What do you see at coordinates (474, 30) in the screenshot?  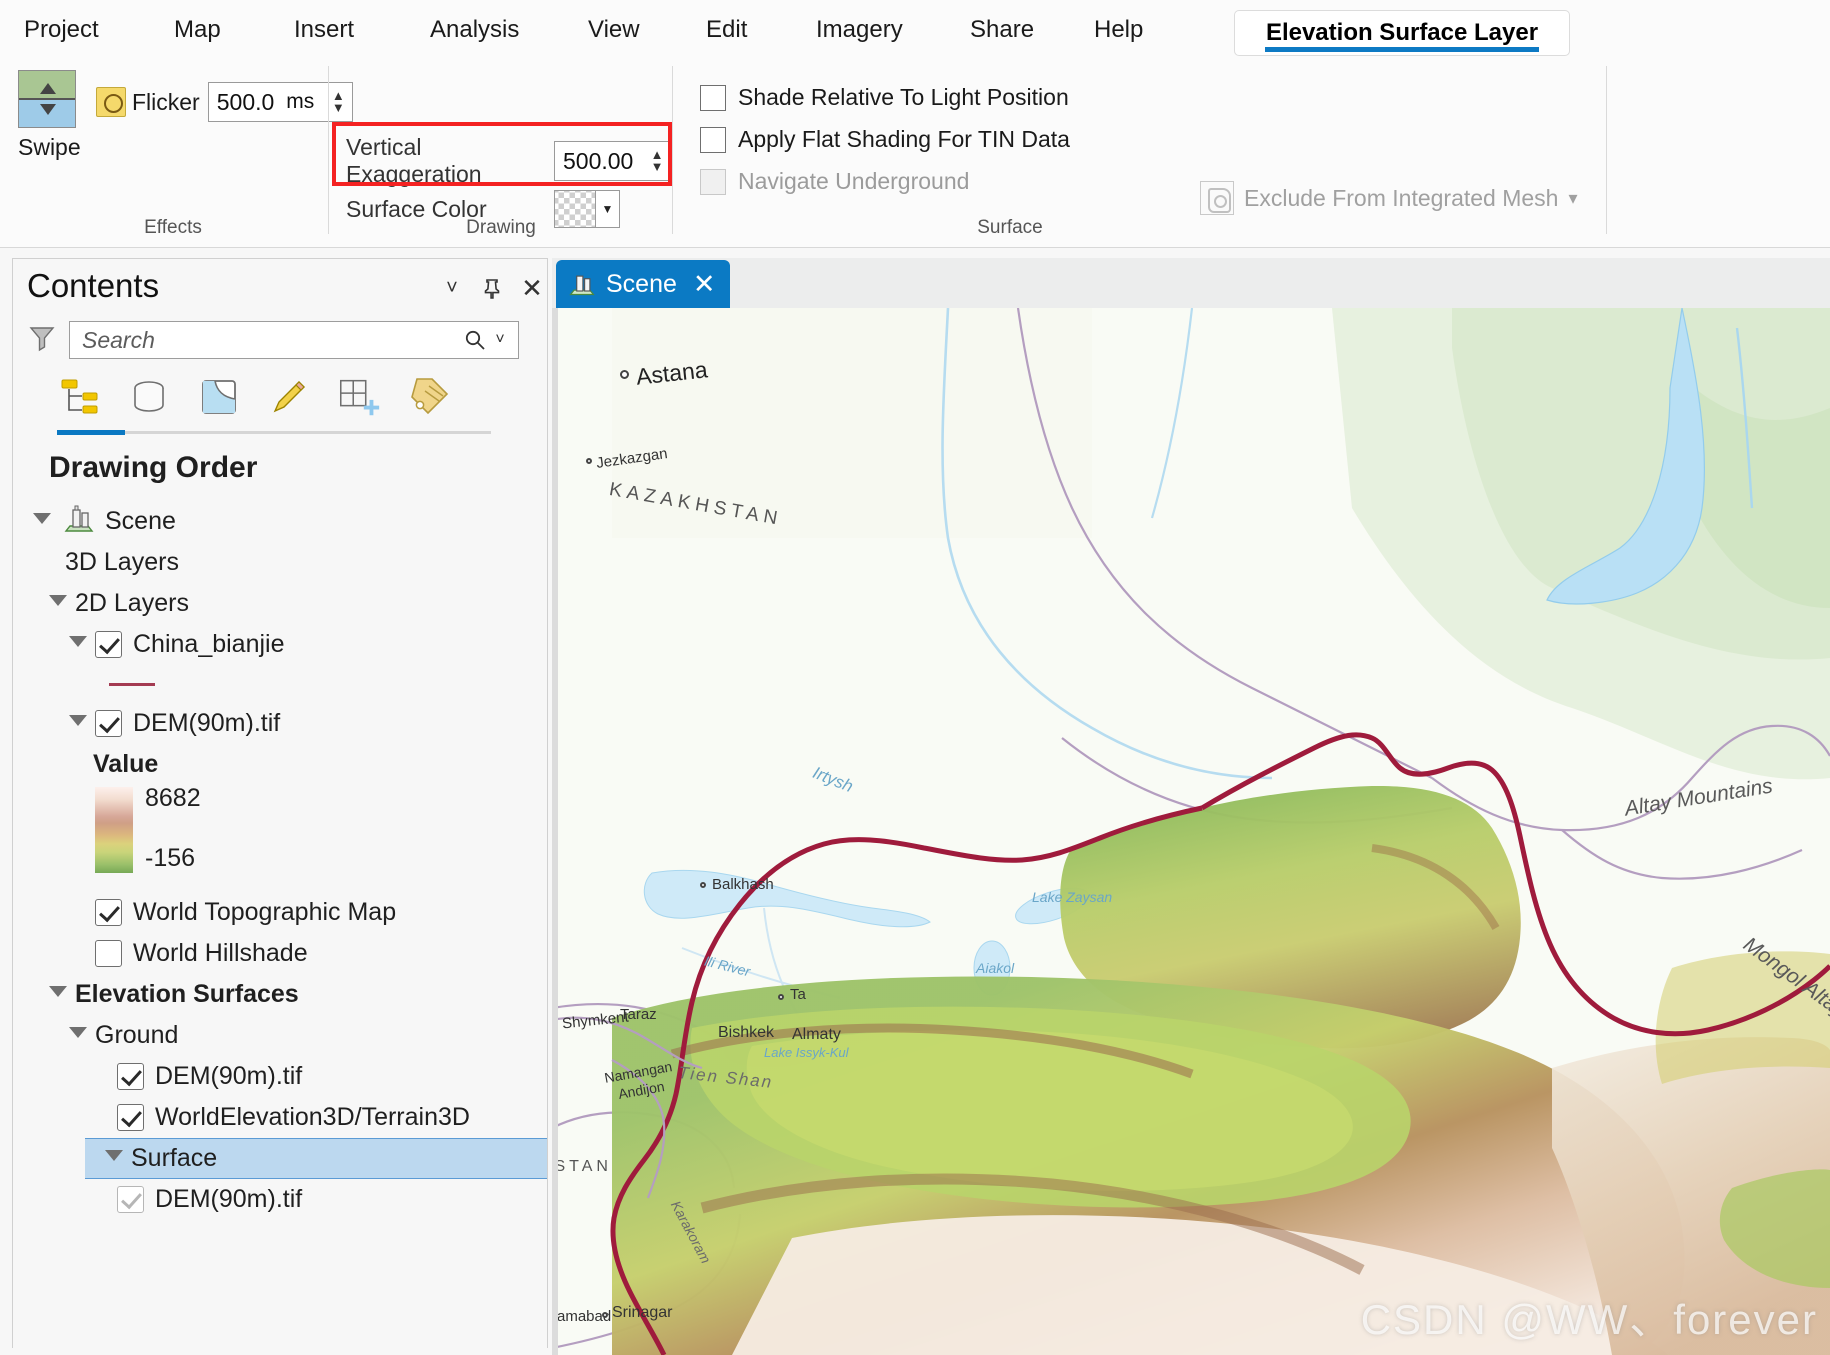 I see `ribbon-tab-analysis: Analysis` at bounding box center [474, 30].